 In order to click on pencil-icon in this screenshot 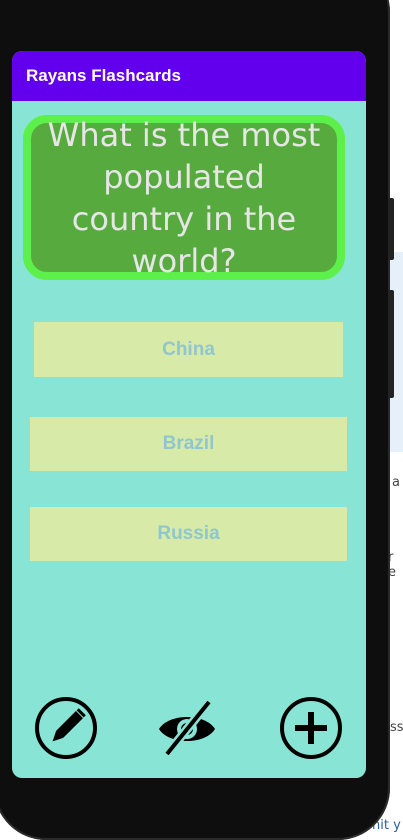, I will do `click(66, 728)`.